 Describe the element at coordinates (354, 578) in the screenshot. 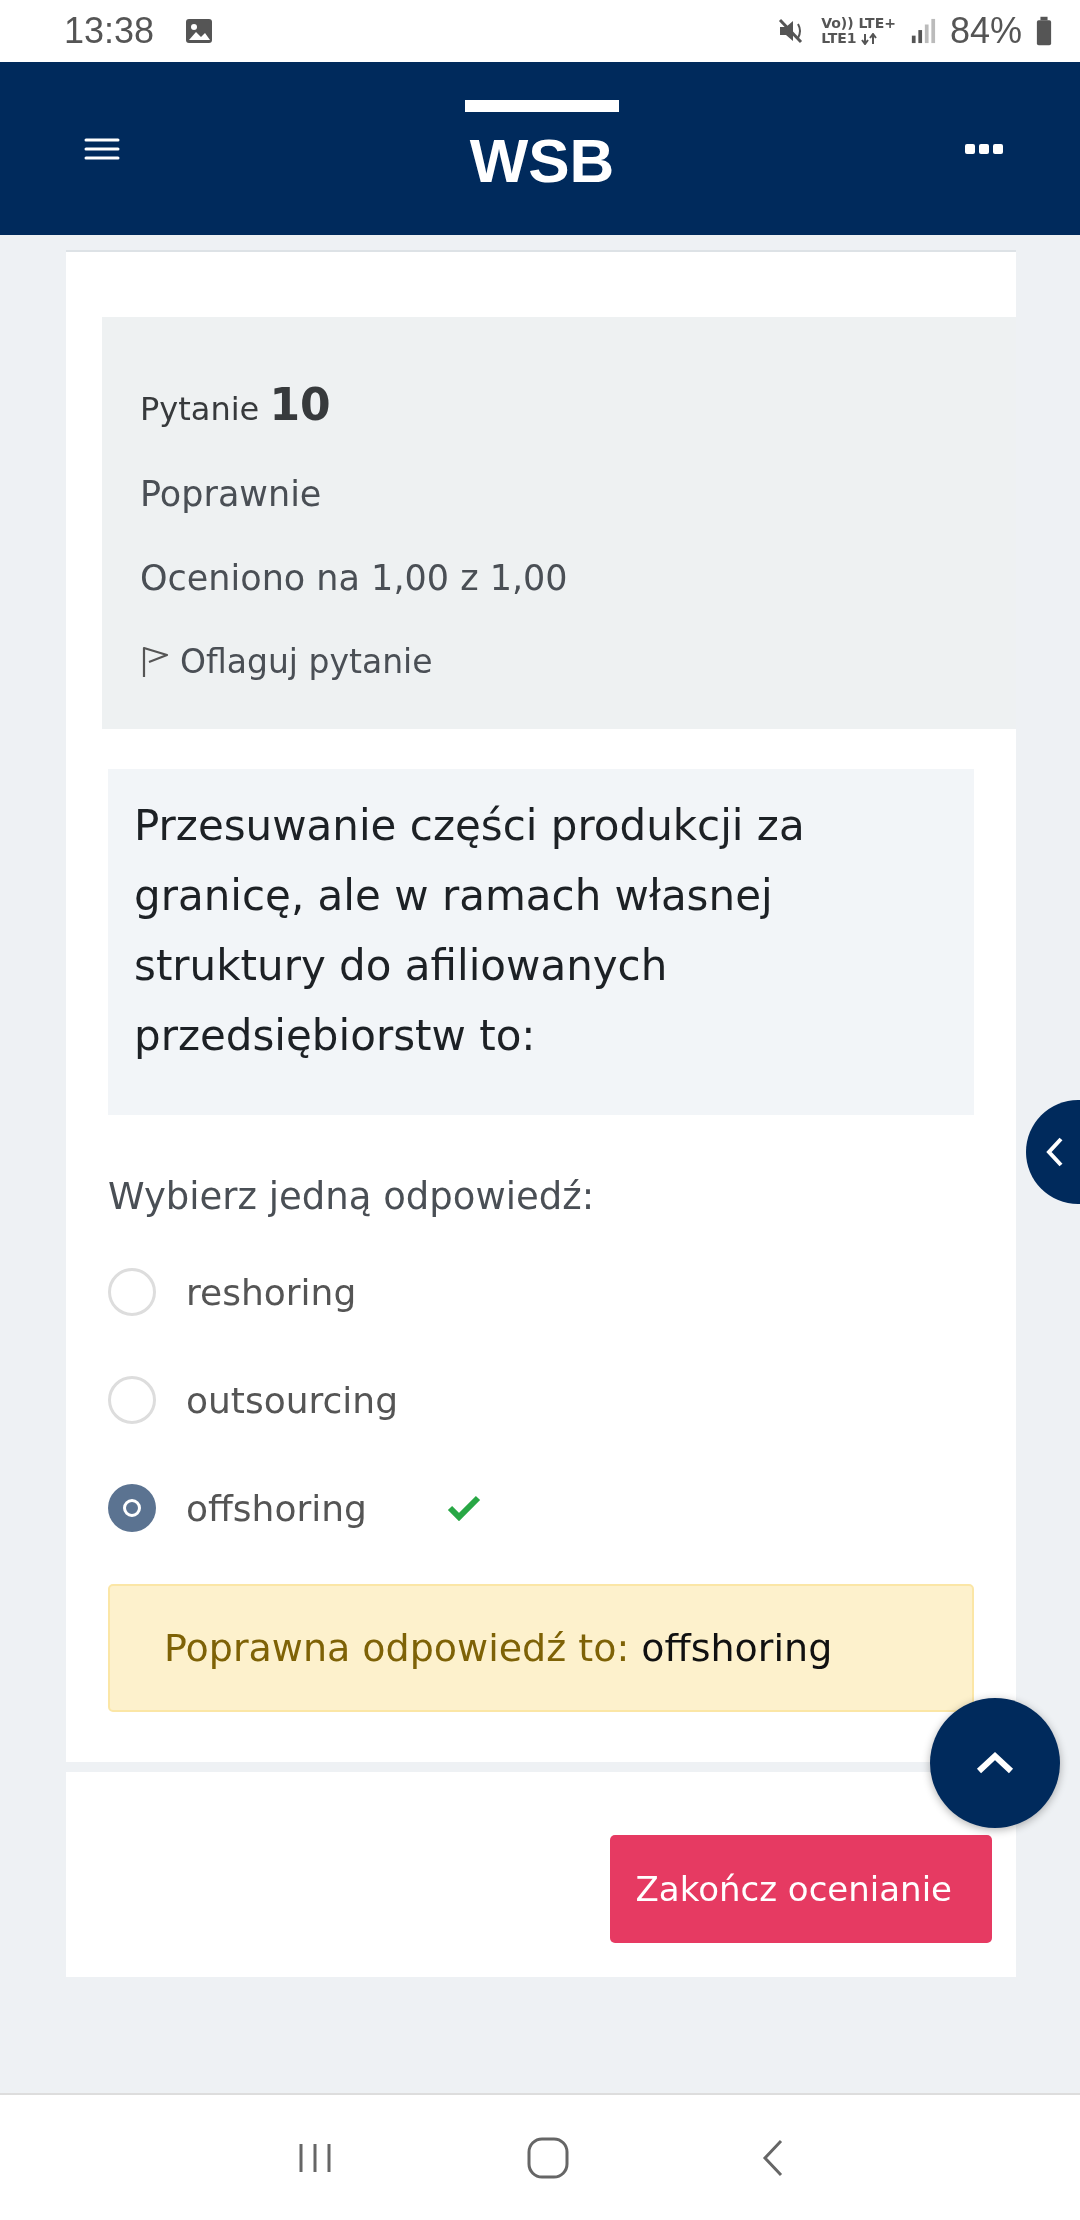

I see `question-grade: Oceniono na 1,00 z 1,00` at that location.